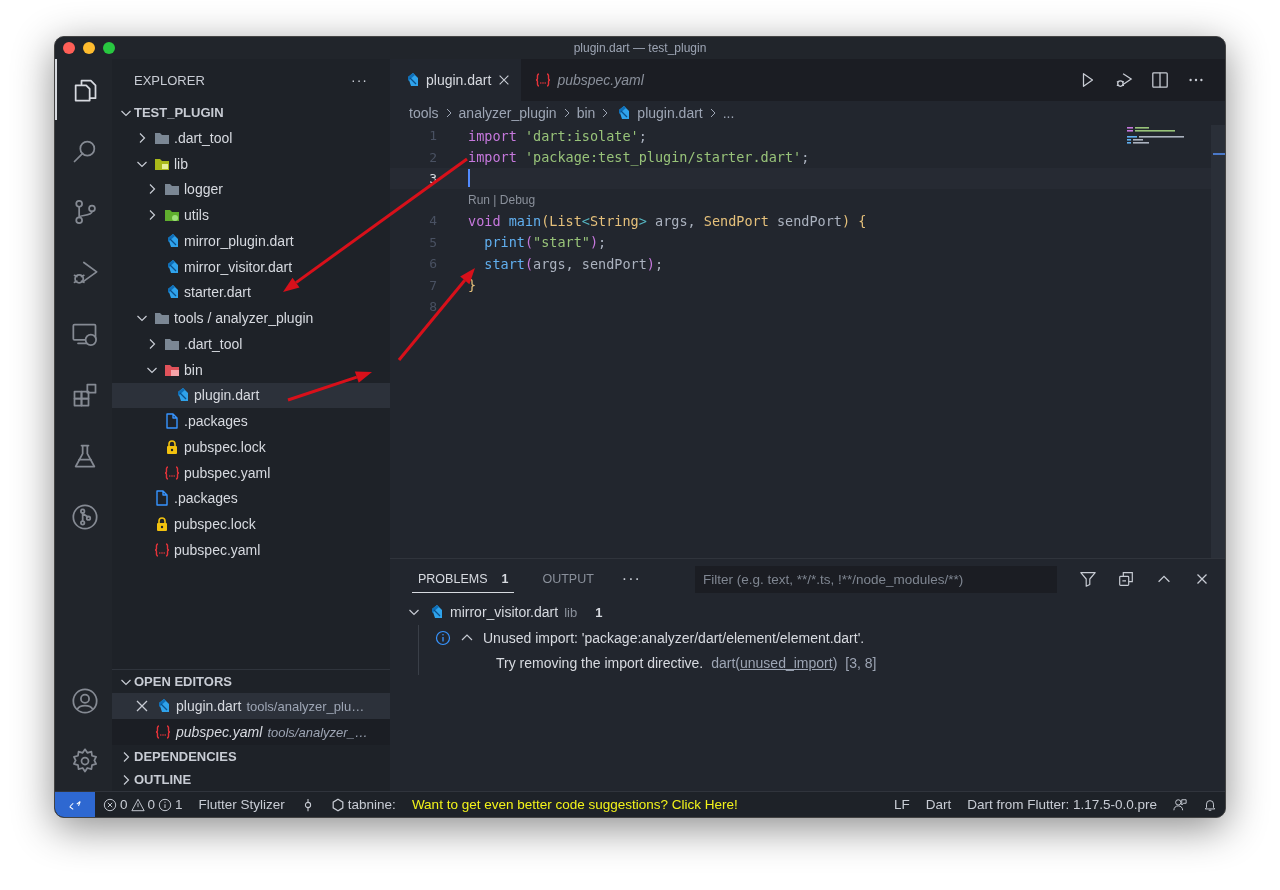 The height and width of the screenshot is (890, 1280). Describe the element at coordinates (786, 662) in the screenshot. I see `rule-link: unused_import` at that location.